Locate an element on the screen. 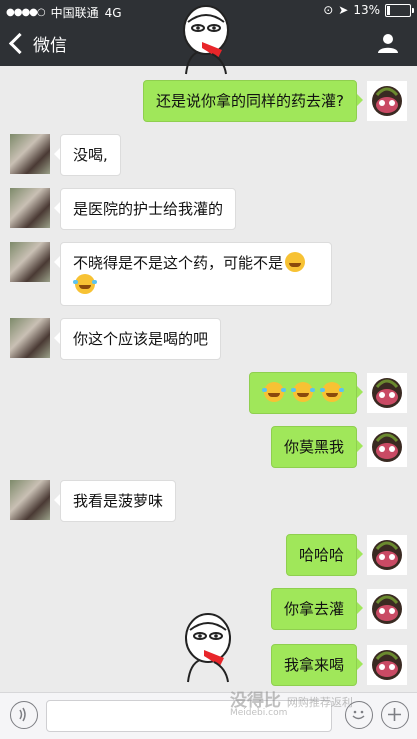 This screenshot has width=417, height=739. back-button: 微信 is located at coordinates (37, 43).